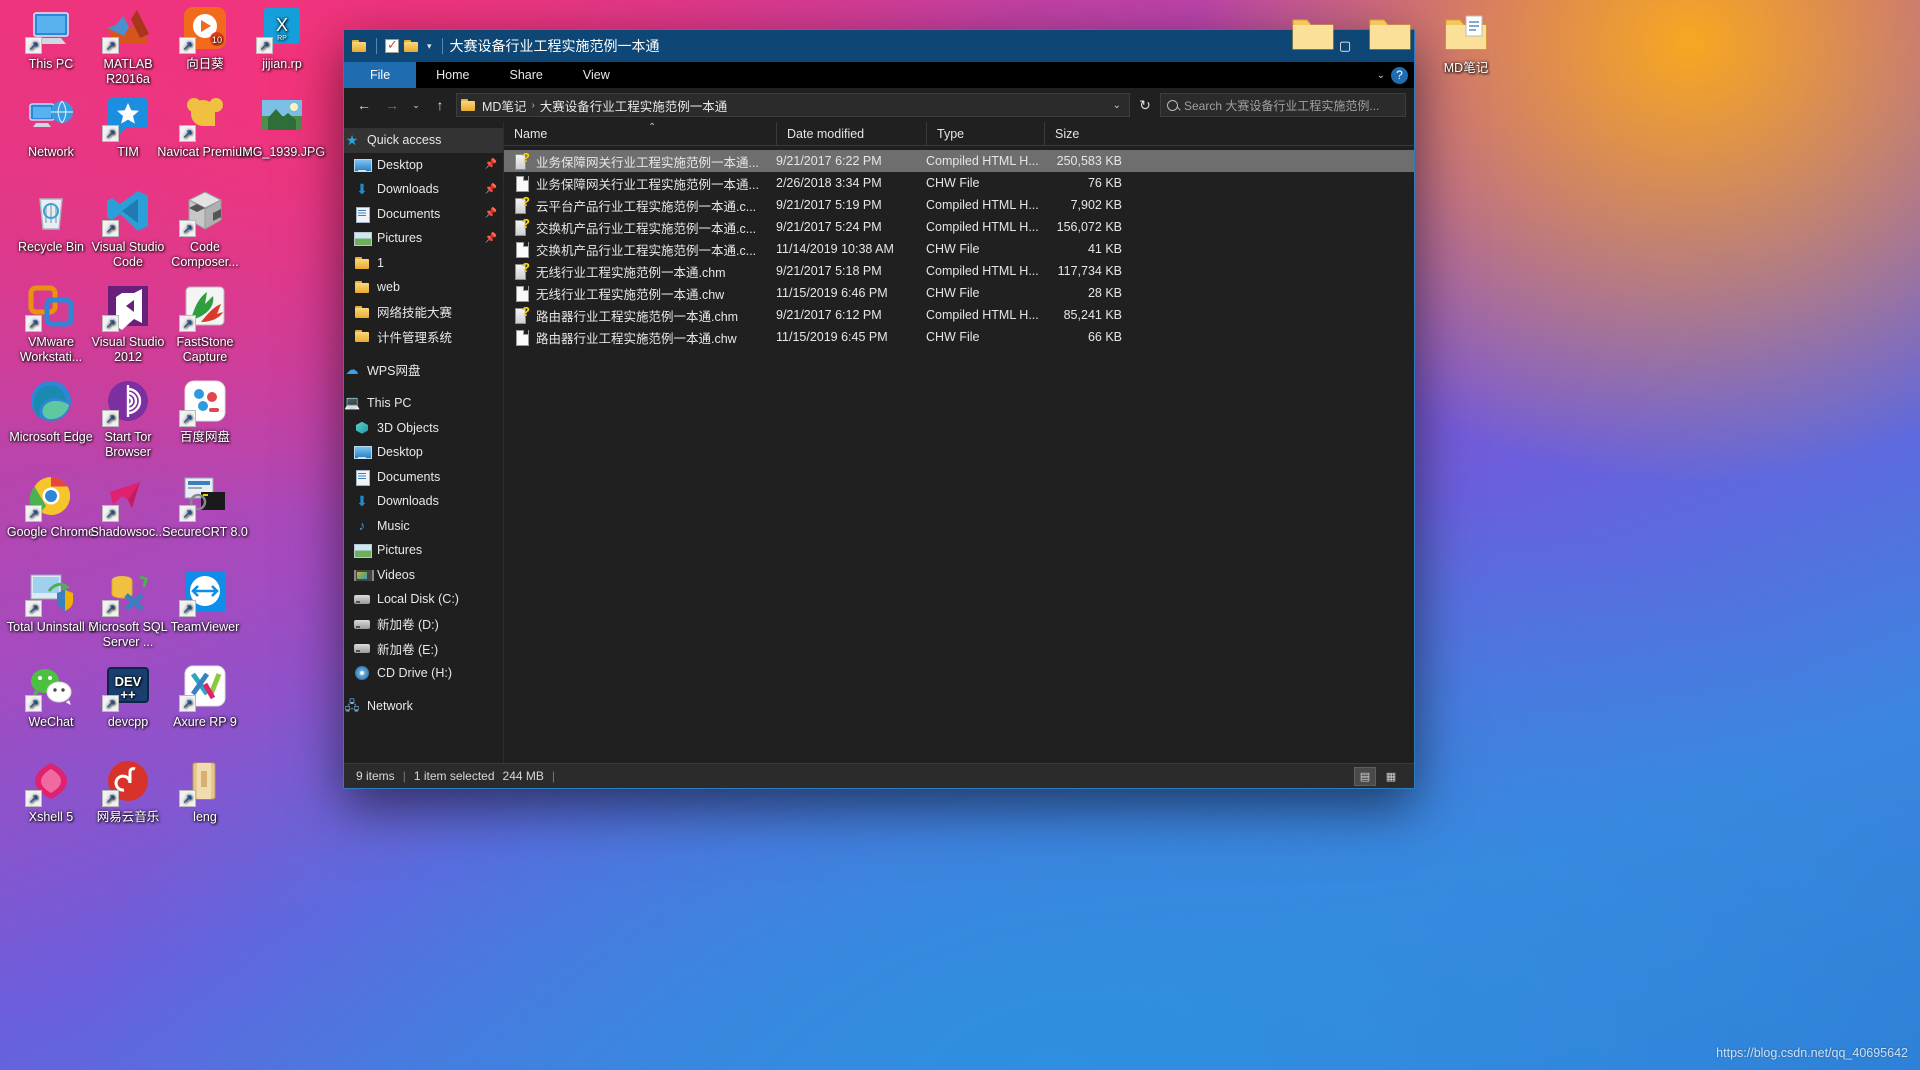  I want to click on desktop-icon: IMG_1939.JPG, so click(282, 126).